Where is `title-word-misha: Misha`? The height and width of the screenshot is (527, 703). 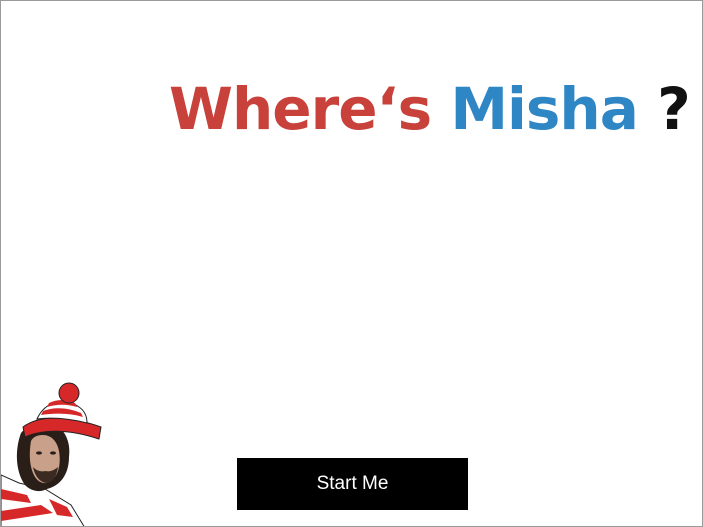
title-word-misha: Misha is located at coordinates (544, 109).